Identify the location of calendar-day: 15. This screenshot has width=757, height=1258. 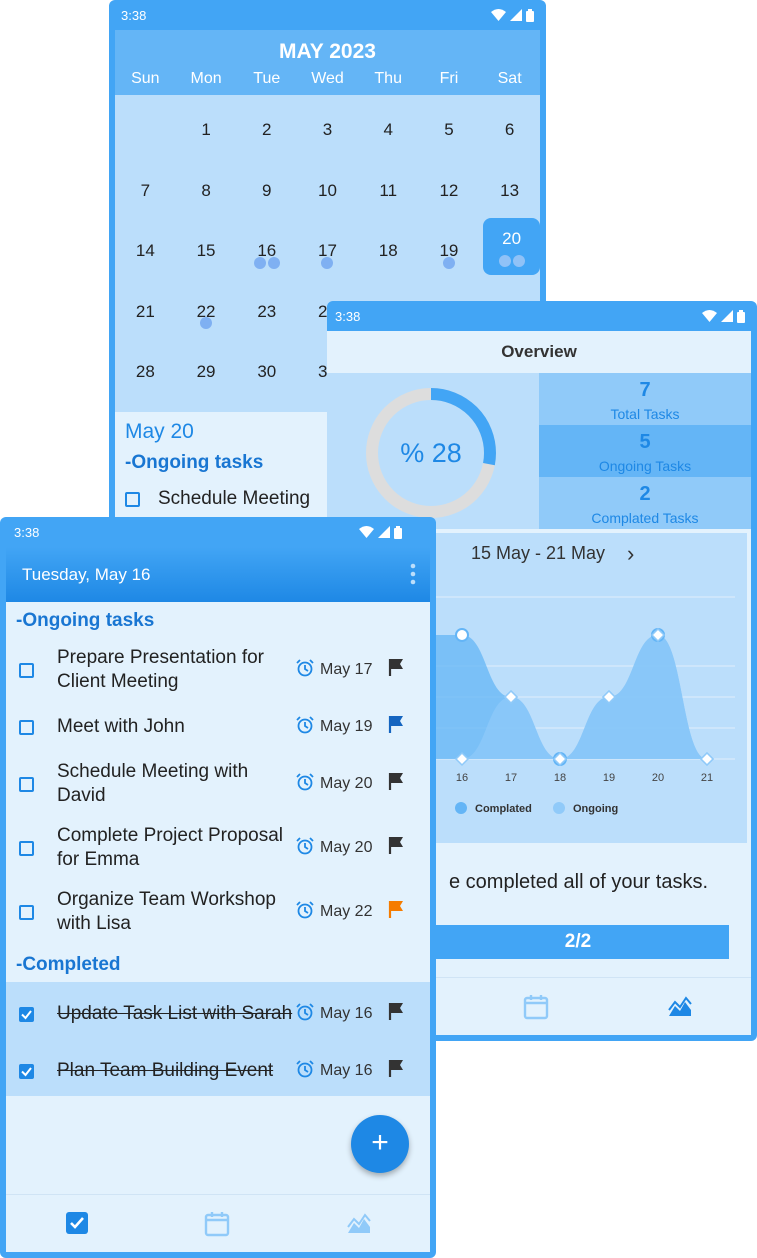
(206, 246).